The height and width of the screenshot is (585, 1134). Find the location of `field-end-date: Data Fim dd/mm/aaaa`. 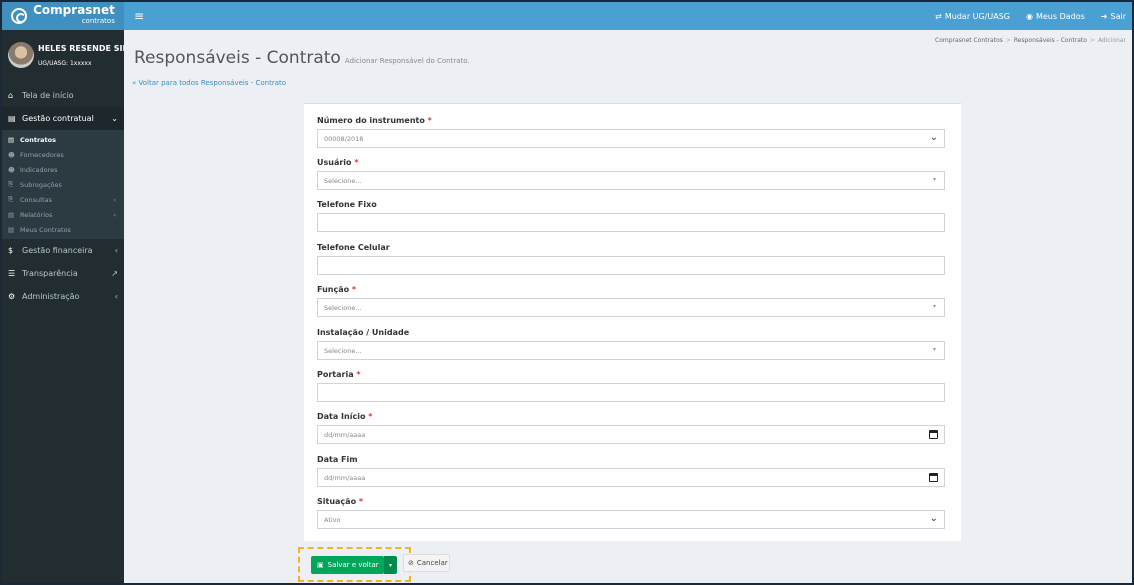

field-end-date: Data Fim dd/mm/aaaa is located at coordinates (631, 471).